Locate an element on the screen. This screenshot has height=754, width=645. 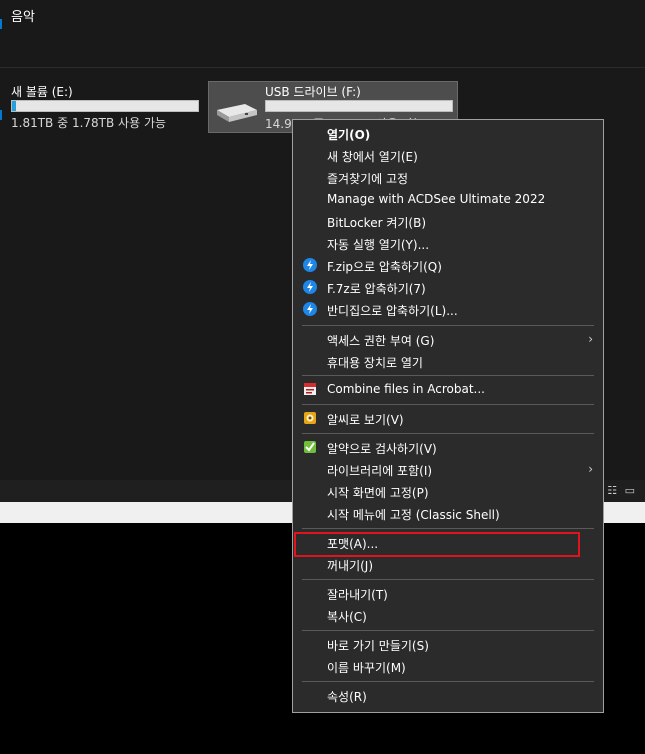
menu-item-open-new-window: 새 창에서 열기(E) is located at coordinates (448, 156).